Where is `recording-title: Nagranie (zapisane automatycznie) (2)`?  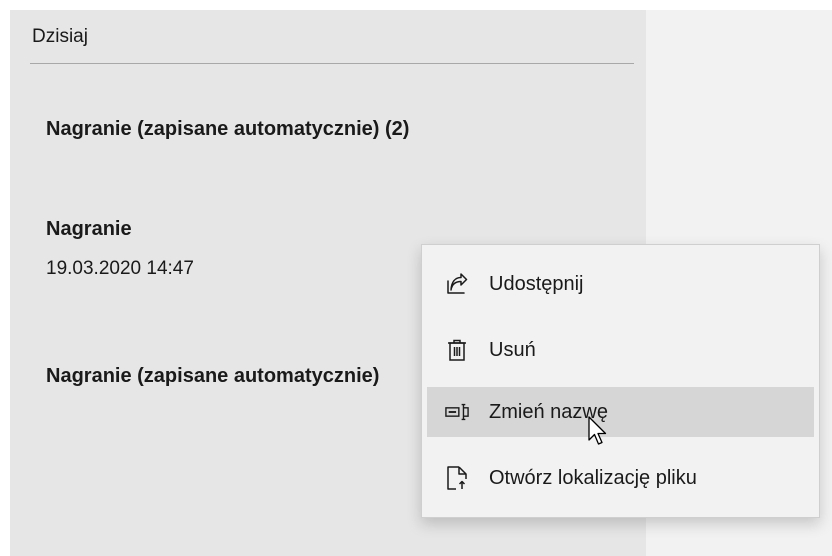
recording-title: Nagranie (zapisane automatycznie) (2) is located at coordinates (228, 129).